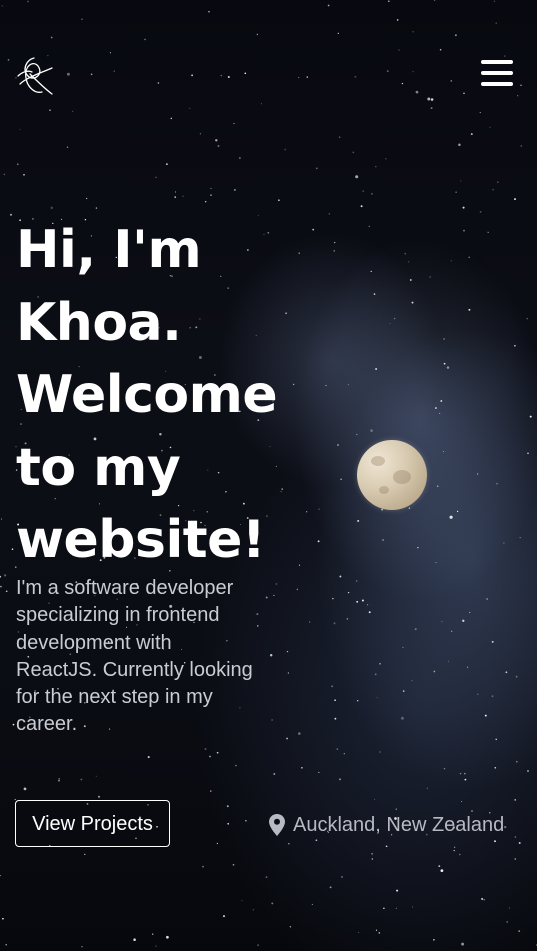 Image resolution: width=537 pixels, height=951 pixels. Describe the element at coordinates (497, 74) in the screenshot. I see `hamburger-menu-icon` at that location.